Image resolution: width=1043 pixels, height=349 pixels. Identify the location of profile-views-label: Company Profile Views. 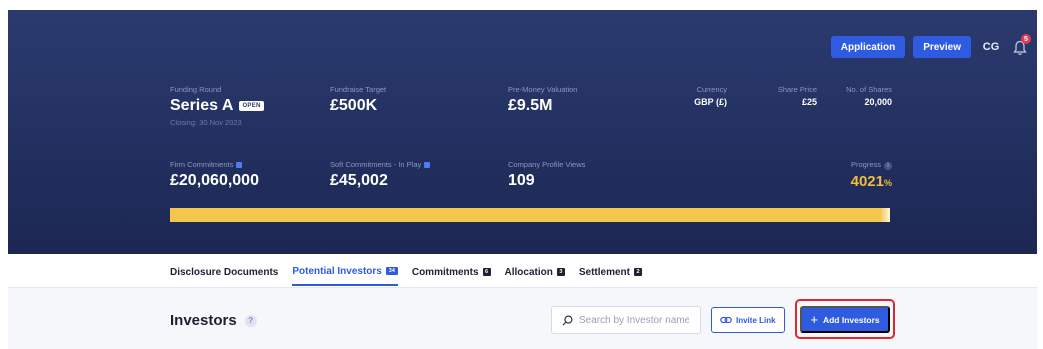
(547, 164).